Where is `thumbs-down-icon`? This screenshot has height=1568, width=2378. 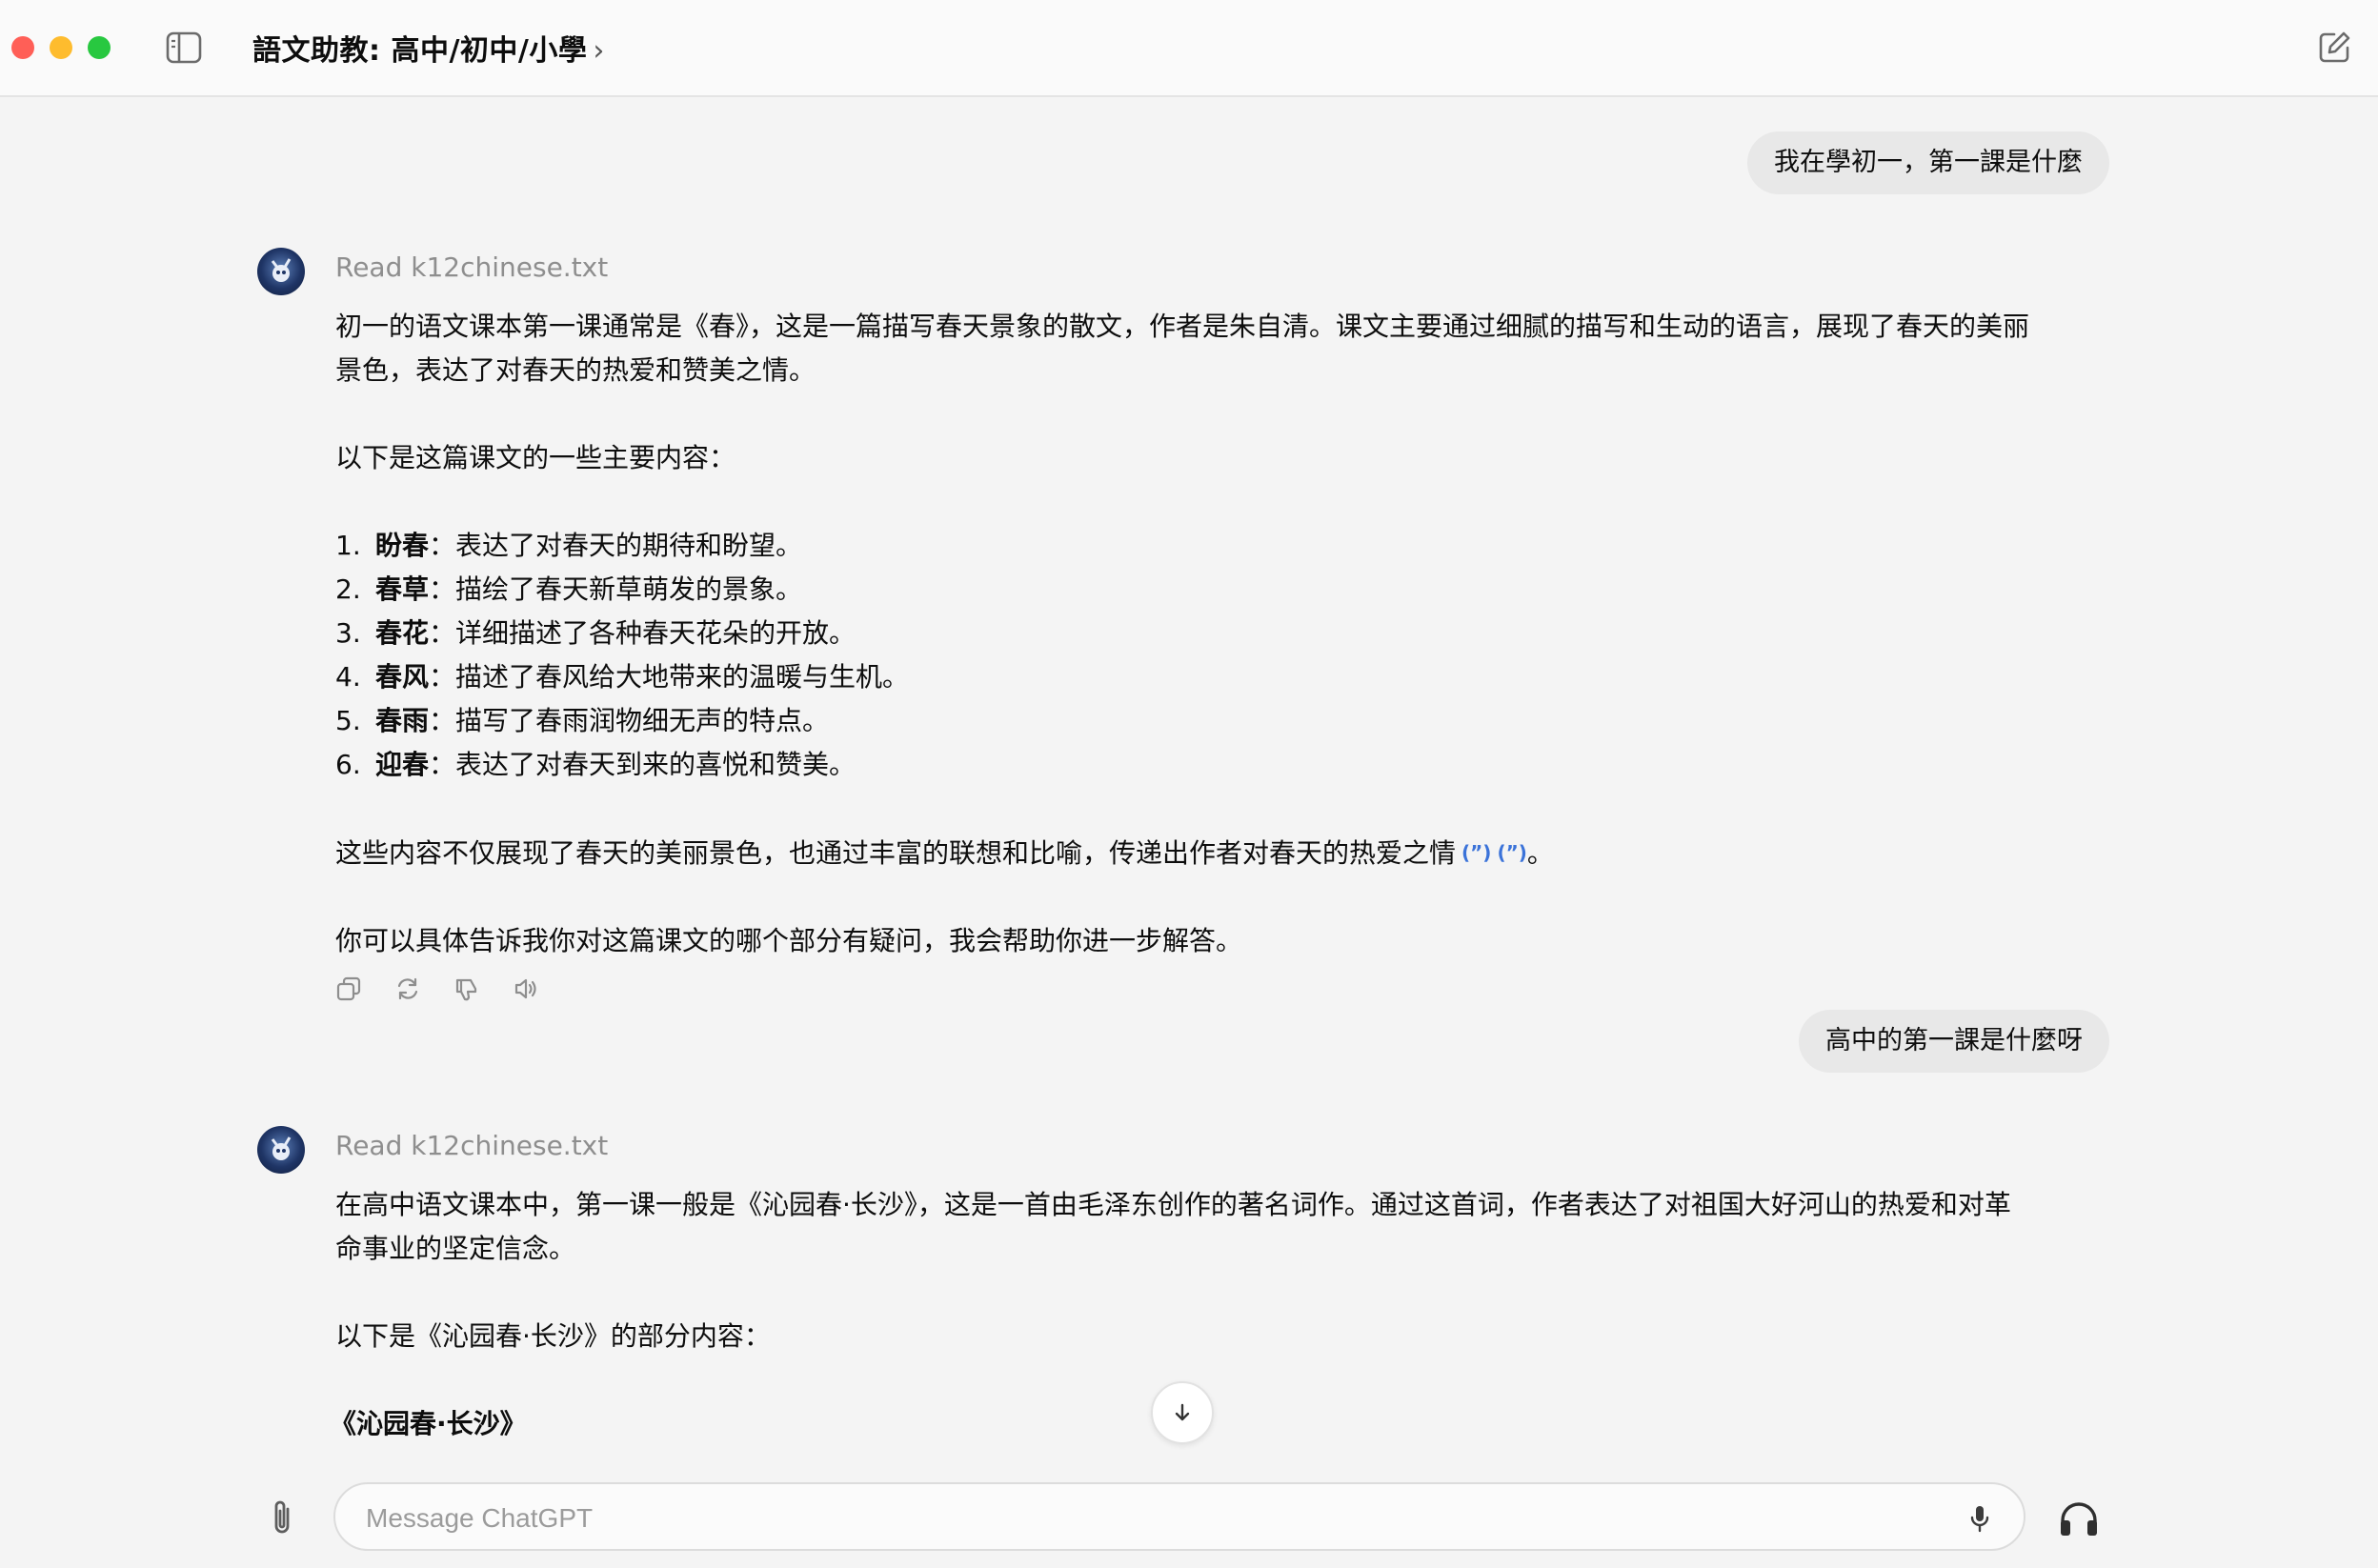
thumbs-down-icon is located at coordinates (466, 988).